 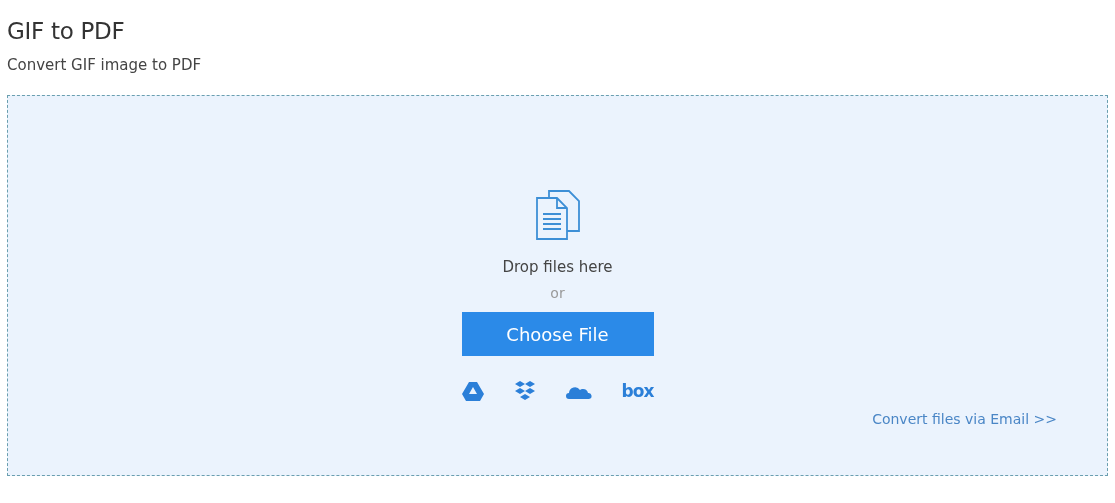 What do you see at coordinates (524, 391) in the screenshot?
I see `box-stack-icon` at bounding box center [524, 391].